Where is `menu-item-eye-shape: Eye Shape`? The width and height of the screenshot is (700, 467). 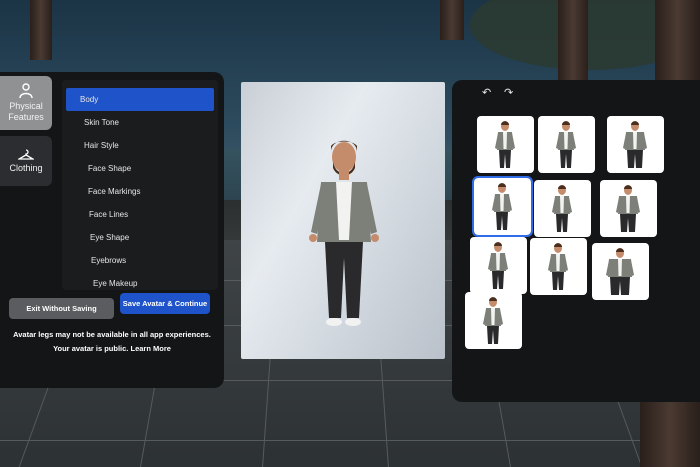
menu-item-eye-shape: Eye Shape is located at coordinates (140, 237).